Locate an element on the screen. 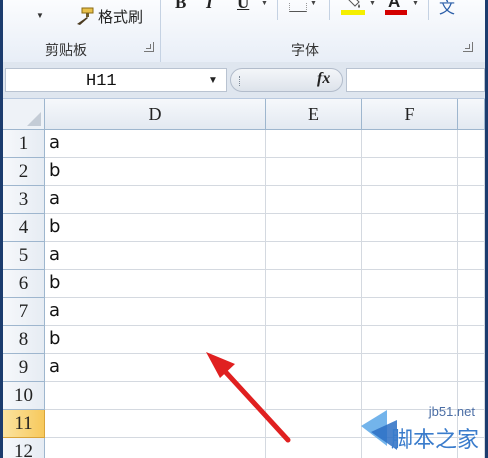 The height and width of the screenshot is (458, 488). watermark: jb51.net 脚本之家 is located at coordinates (417, 427).